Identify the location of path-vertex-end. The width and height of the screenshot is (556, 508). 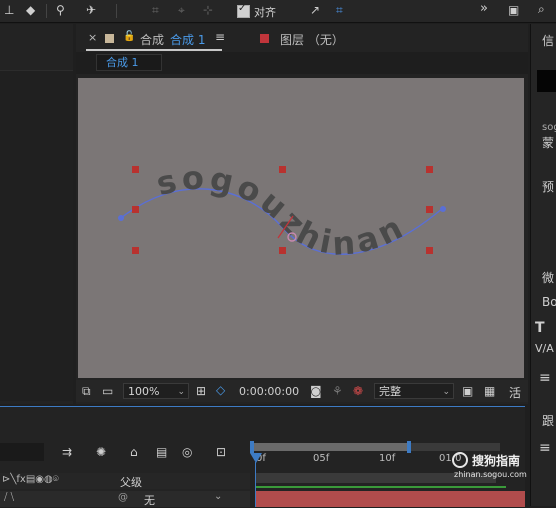
(443, 209).